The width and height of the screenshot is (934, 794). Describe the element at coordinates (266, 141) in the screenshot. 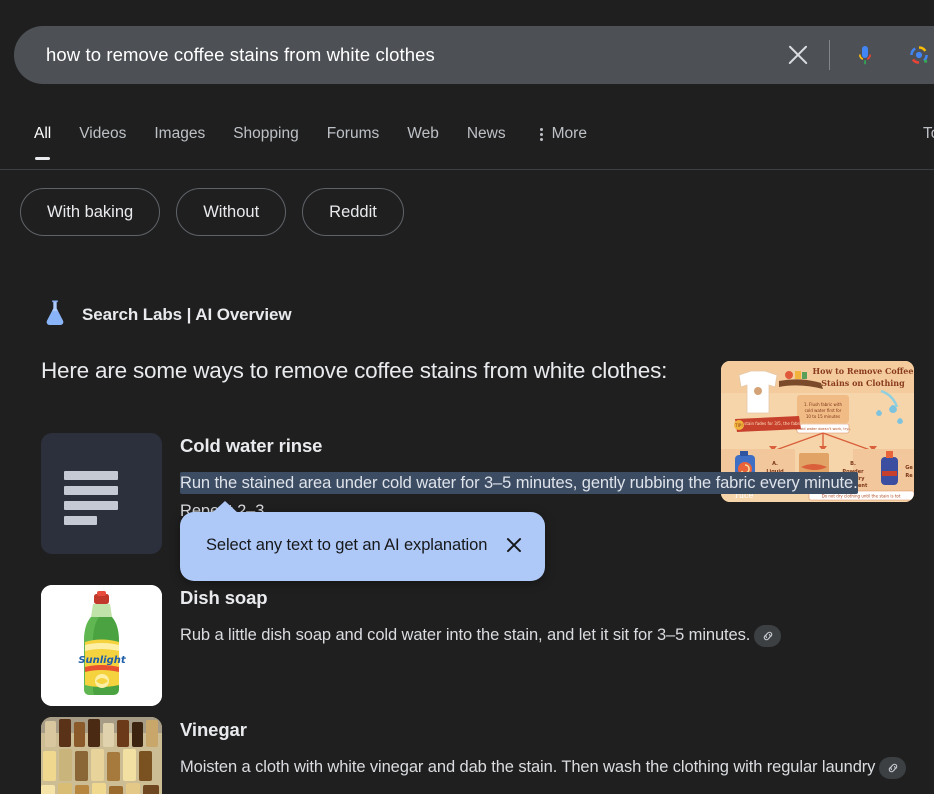

I see `tab-shopping: Shopping` at that location.